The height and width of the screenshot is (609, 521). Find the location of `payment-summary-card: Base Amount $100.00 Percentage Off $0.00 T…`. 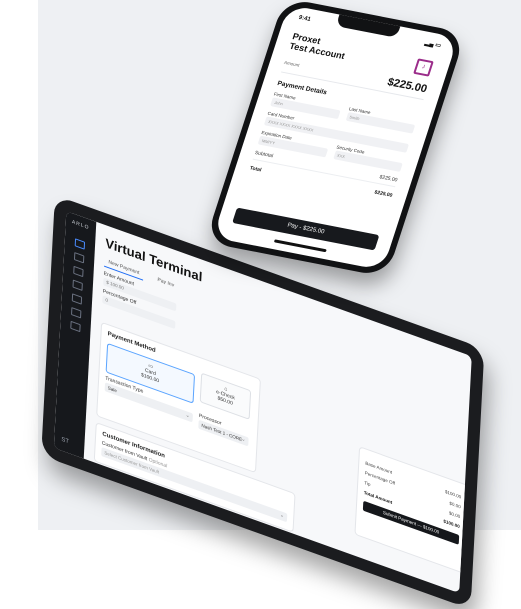

payment-summary-card: Base Amount $100.00 Percentage Off $0.00 T… is located at coordinates (411, 510).